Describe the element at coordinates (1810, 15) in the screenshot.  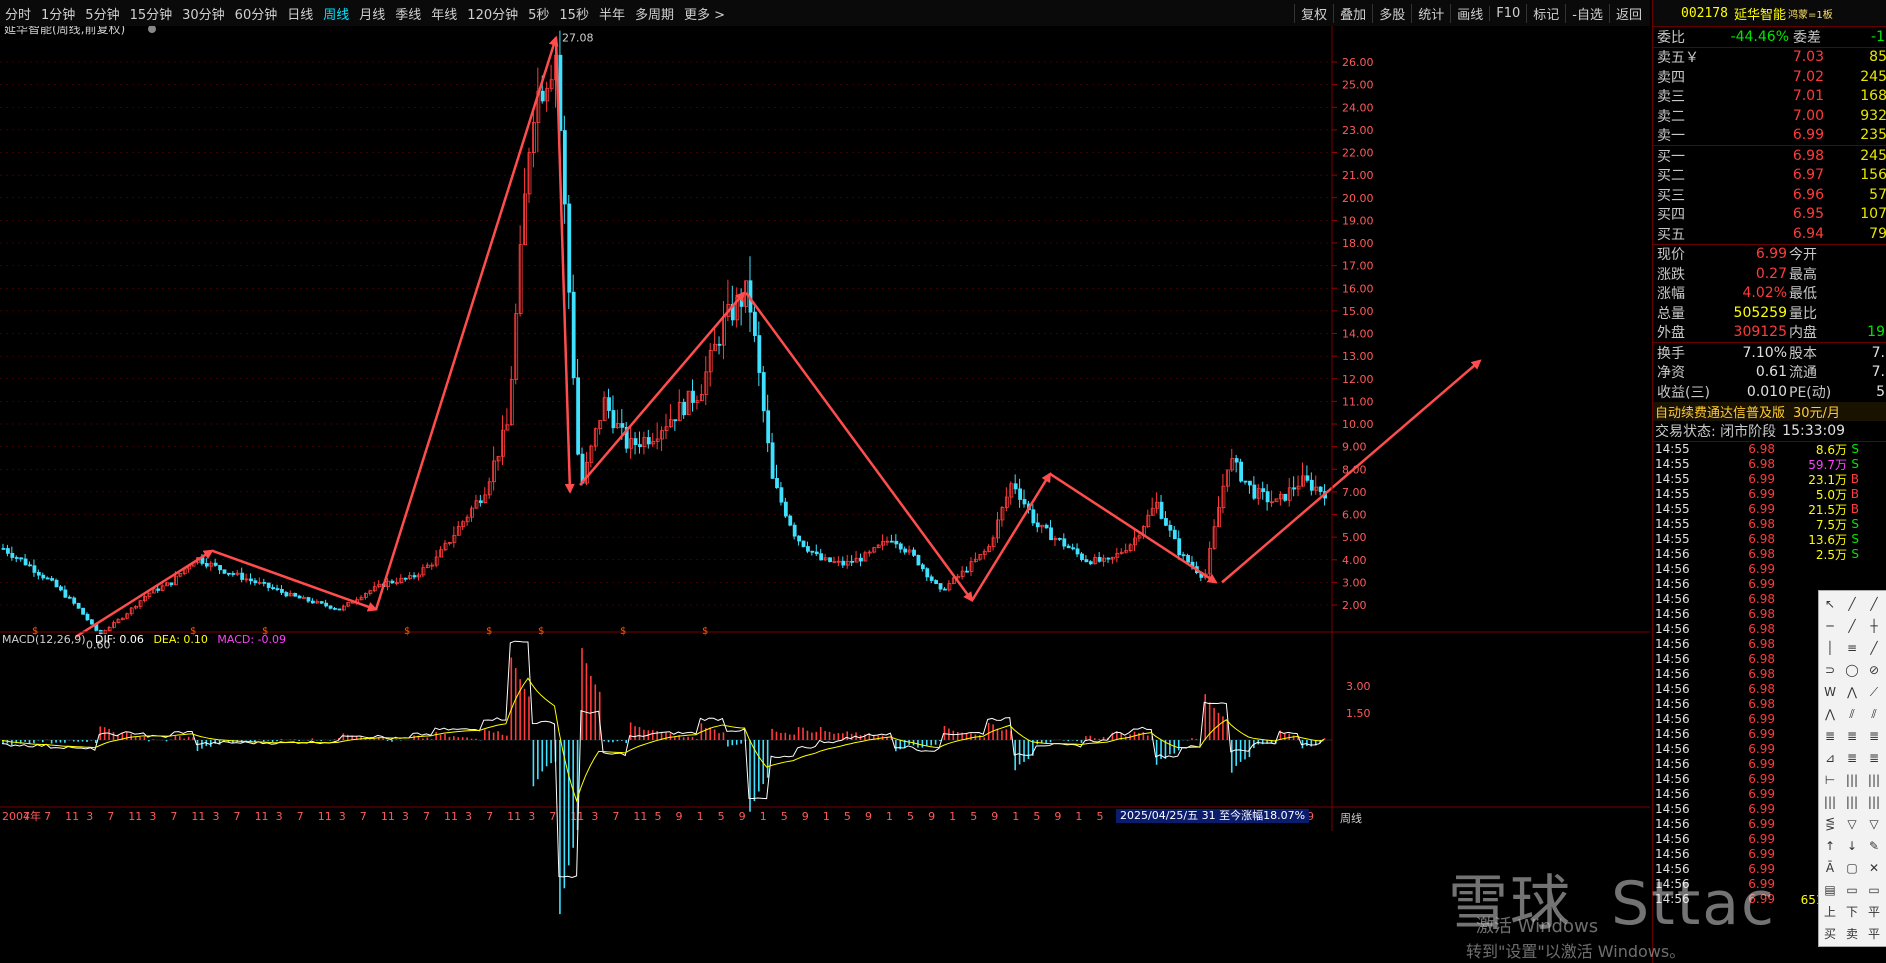
I see `stock-tag: 鸿蒙=1板` at that location.